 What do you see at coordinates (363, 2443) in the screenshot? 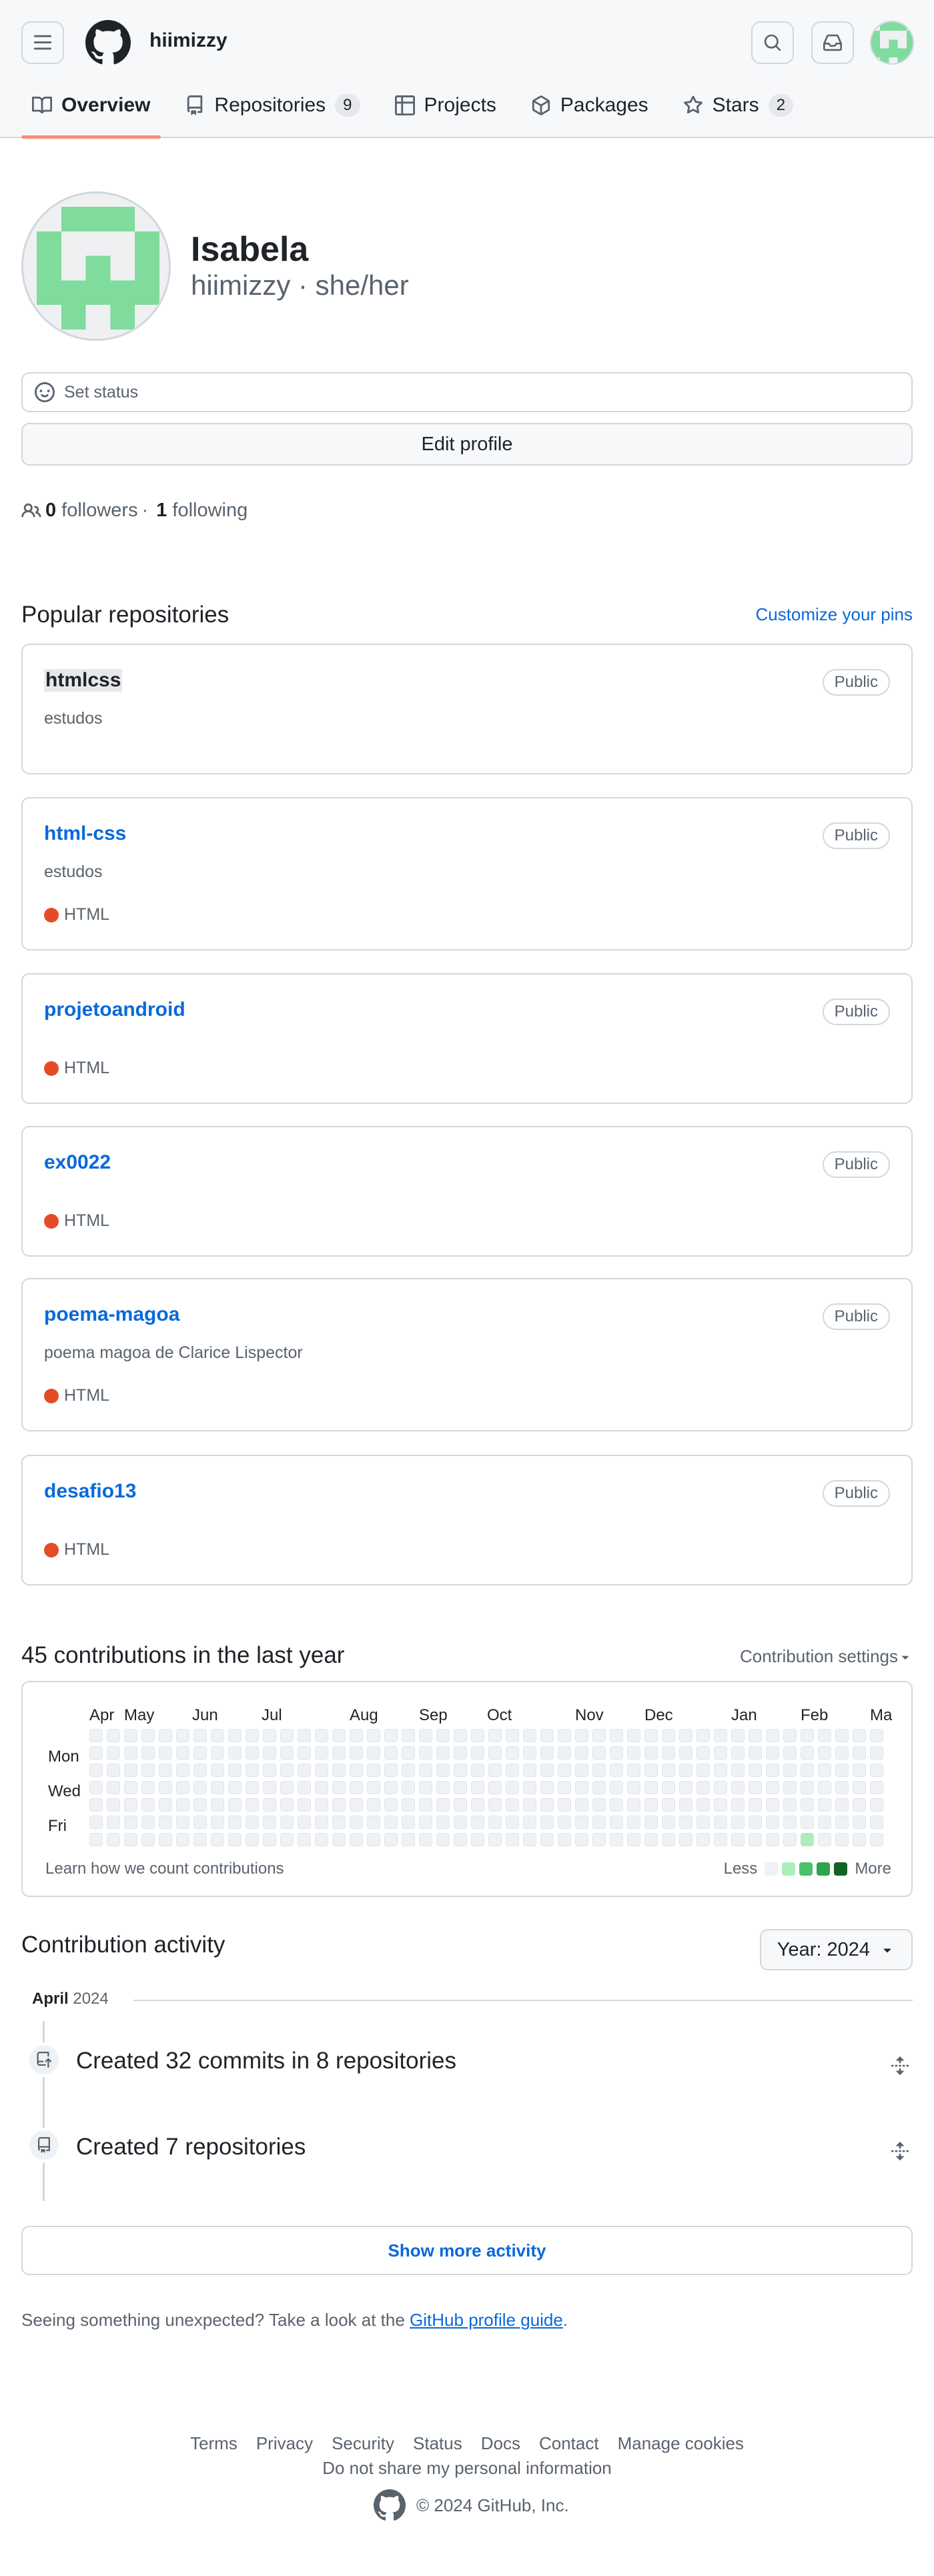
I see `footer-link-security: Security` at bounding box center [363, 2443].